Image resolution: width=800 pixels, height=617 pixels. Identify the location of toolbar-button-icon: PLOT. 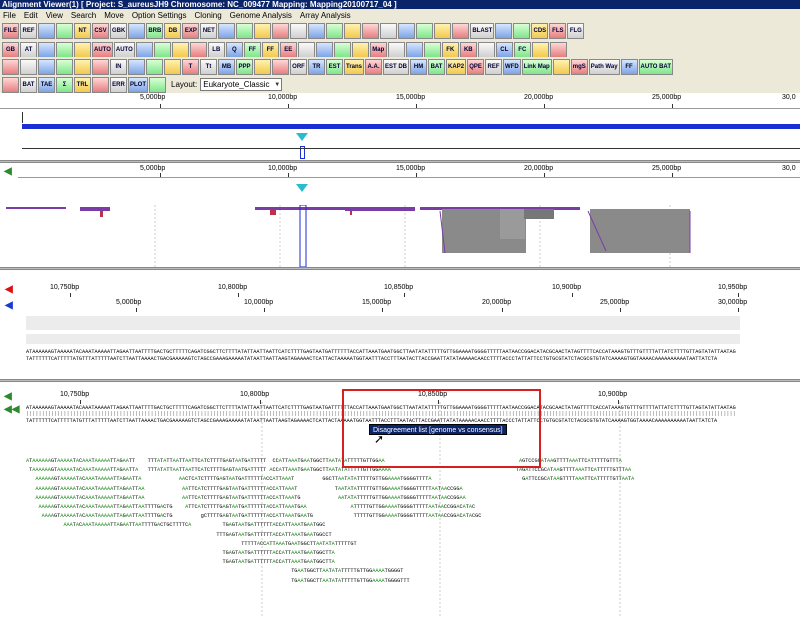
(138, 84).